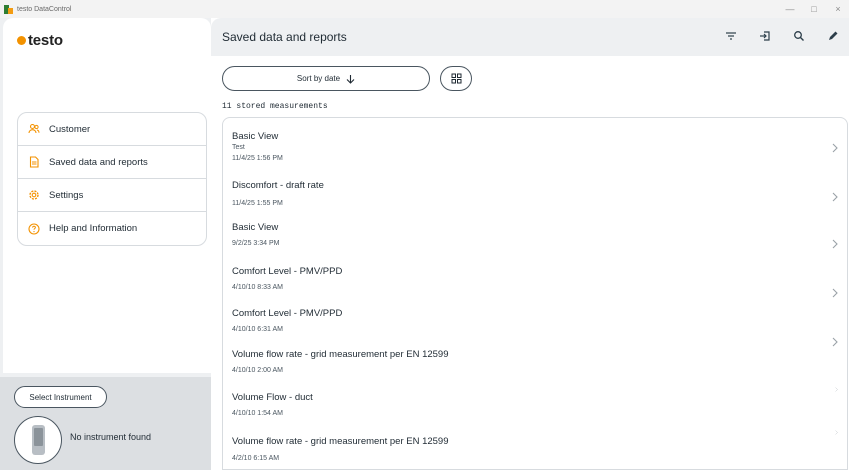 This screenshot has height=470, width=849. I want to click on instrument-status: No instrument found, so click(111, 437).